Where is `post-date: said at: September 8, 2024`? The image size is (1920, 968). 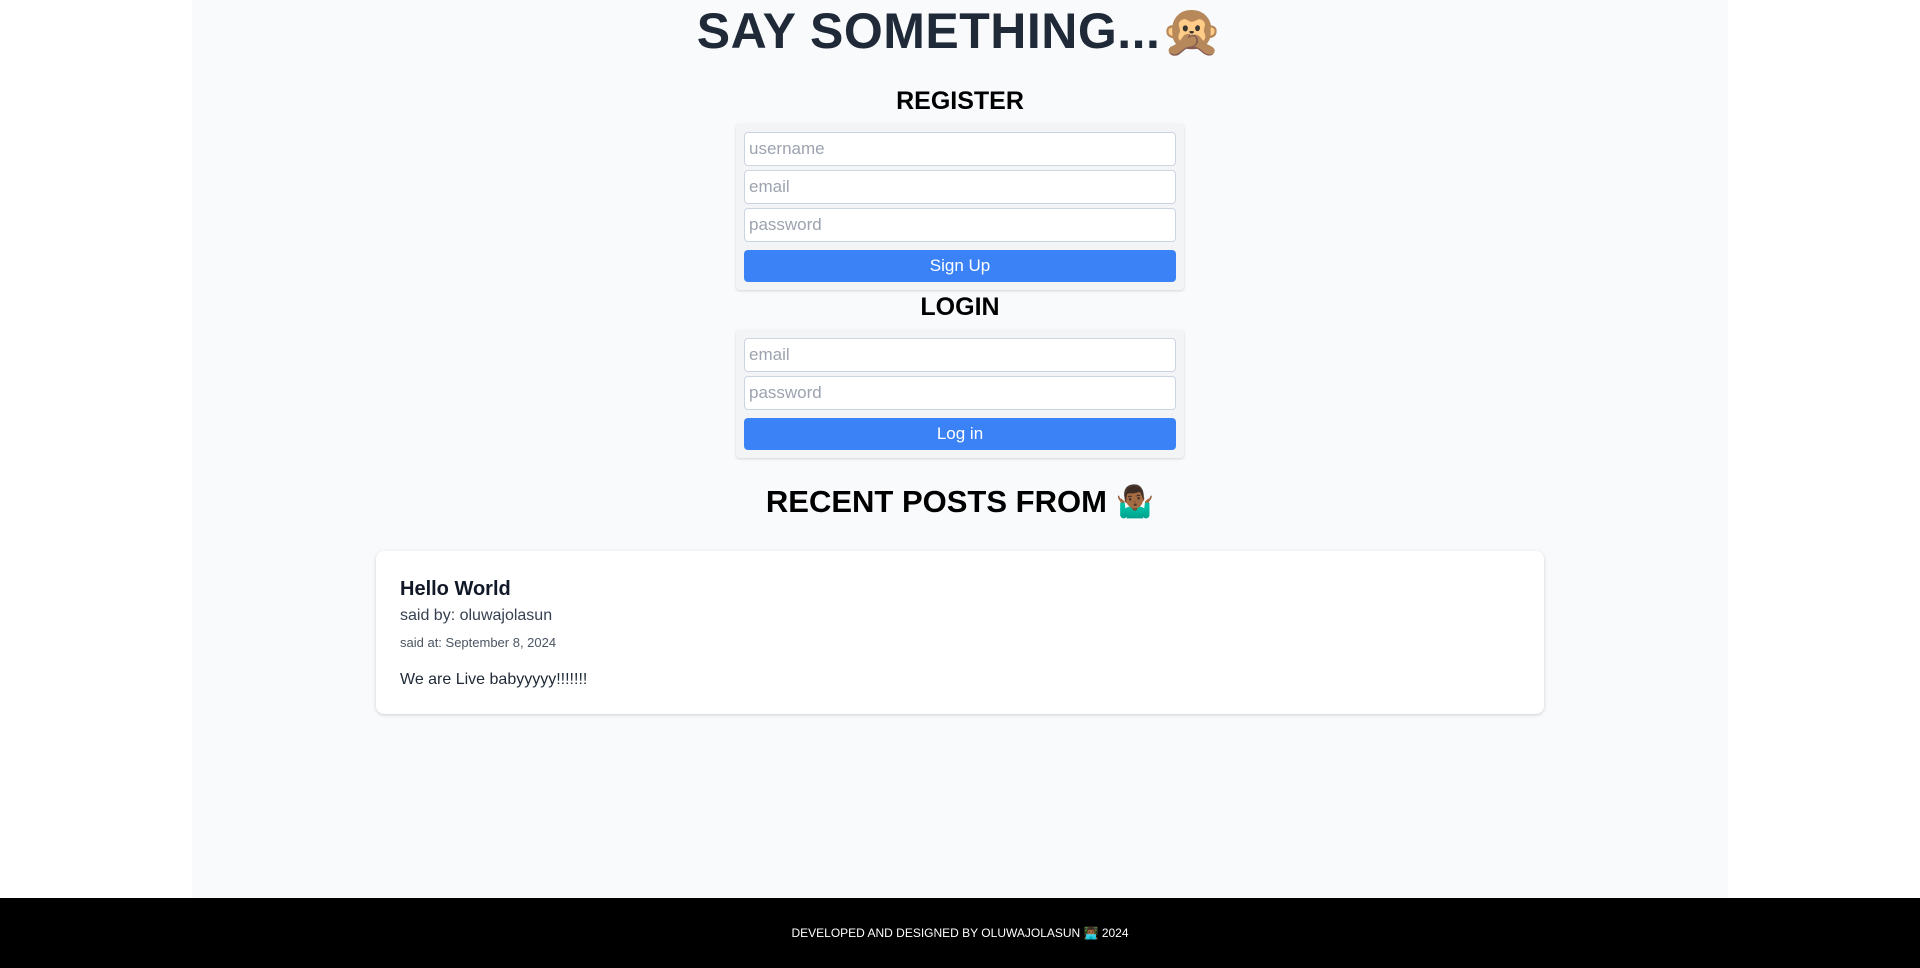 post-date: said at: September 8, 2024 is located at coordinates (478, 642).